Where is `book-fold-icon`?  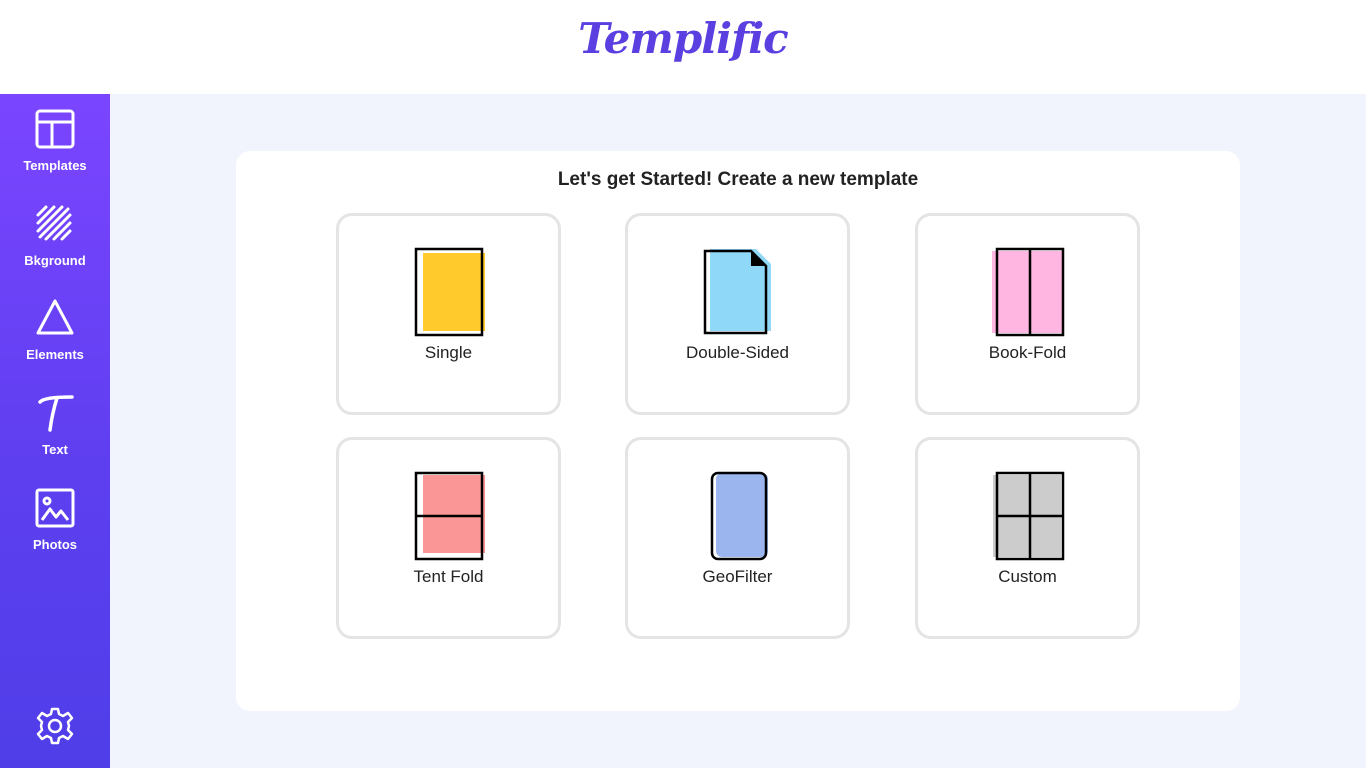
book-fold-icon is located at coordinates (1028, 292).